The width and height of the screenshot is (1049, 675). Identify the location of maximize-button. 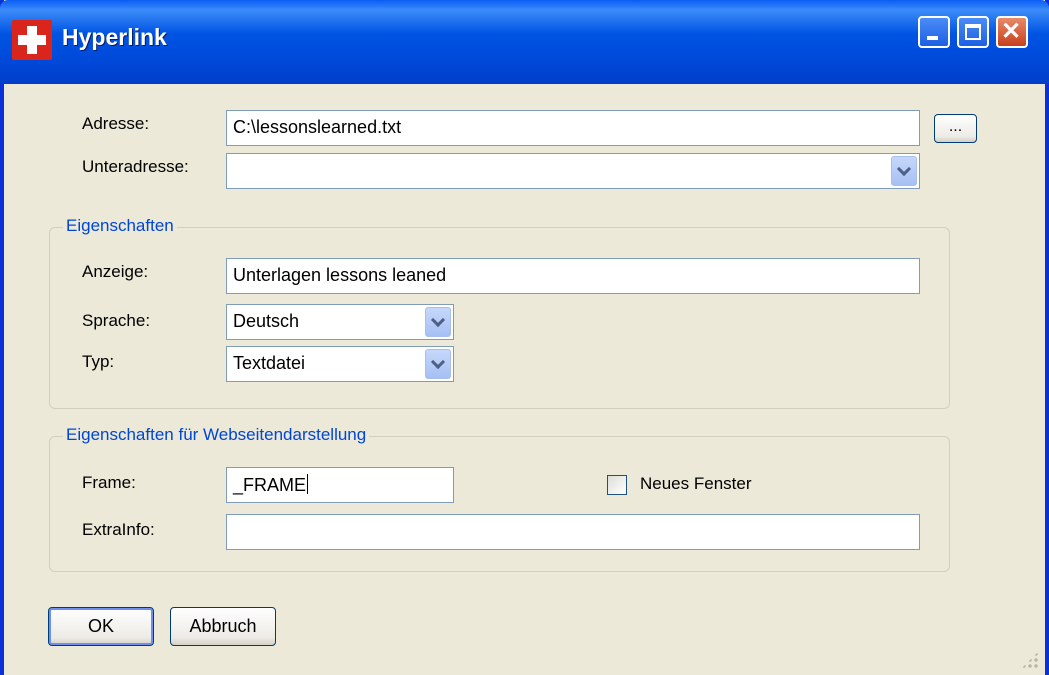
(973, 32).